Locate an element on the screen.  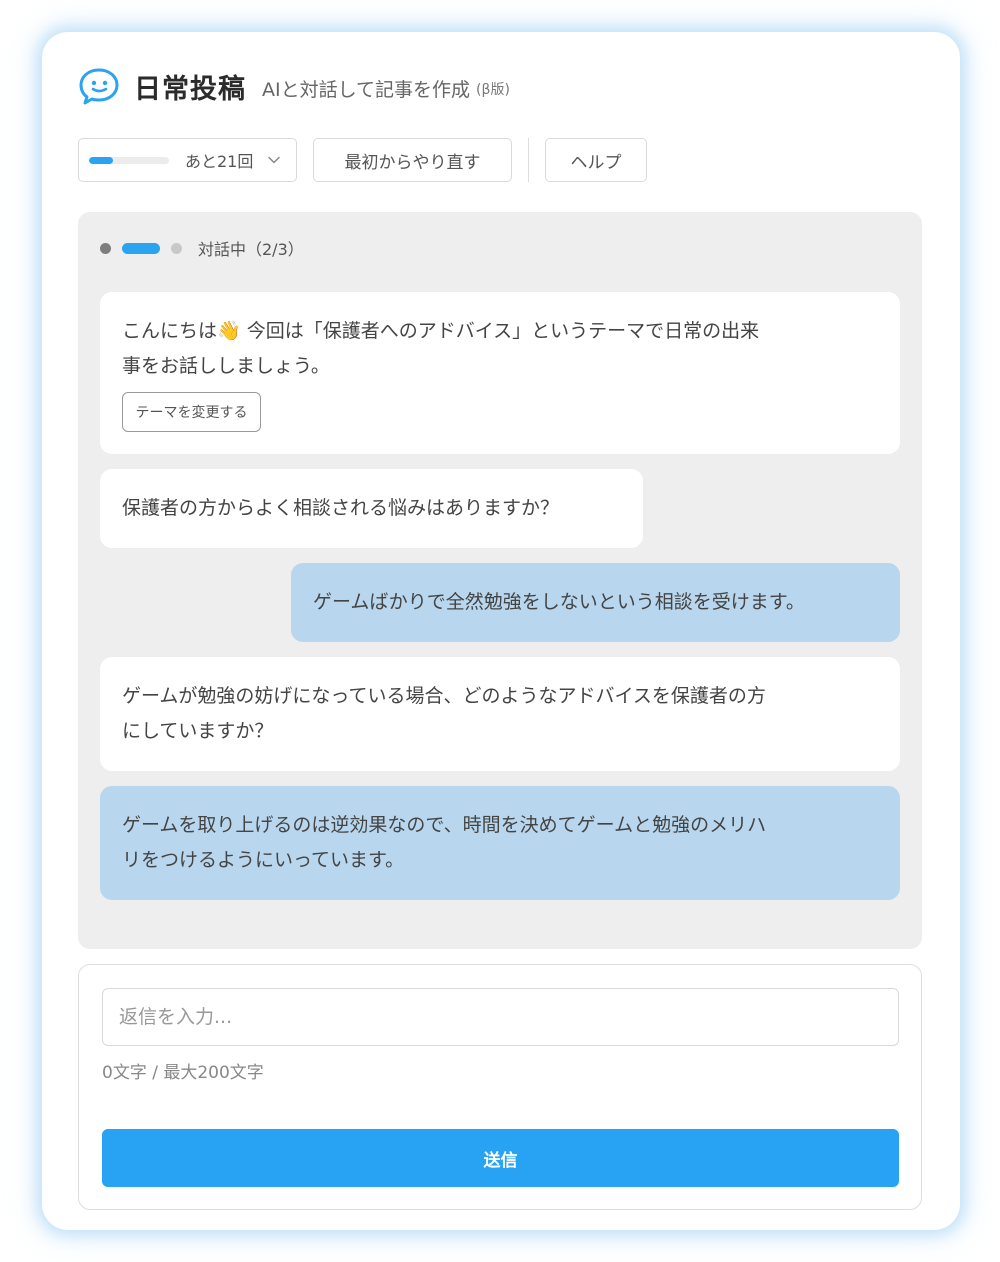
remaining-progress-fill is located at coordinates (101, 160).